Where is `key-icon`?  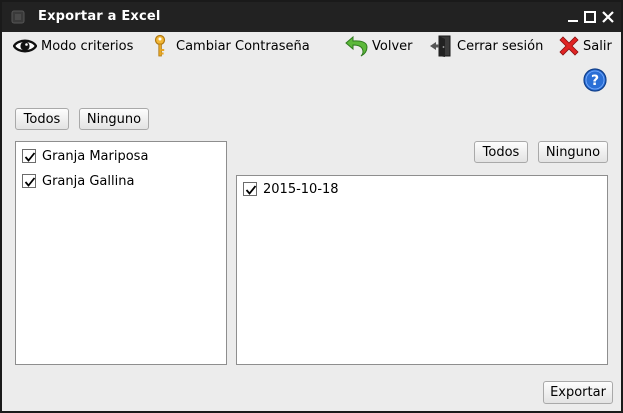 key-icon is located at coordinates (160, 45).